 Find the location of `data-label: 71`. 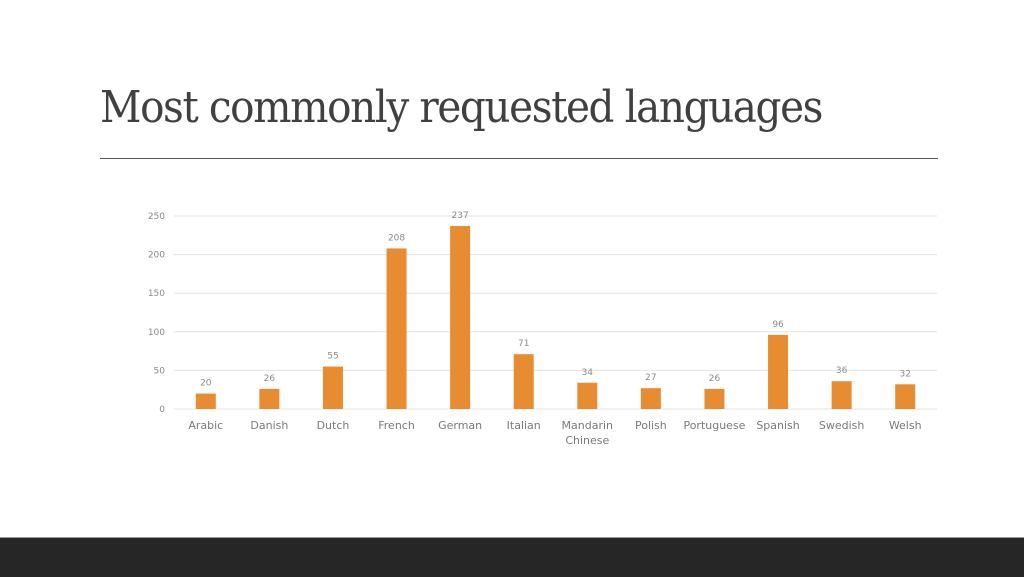

data-label: 71 is located at coordinates (523, 344).